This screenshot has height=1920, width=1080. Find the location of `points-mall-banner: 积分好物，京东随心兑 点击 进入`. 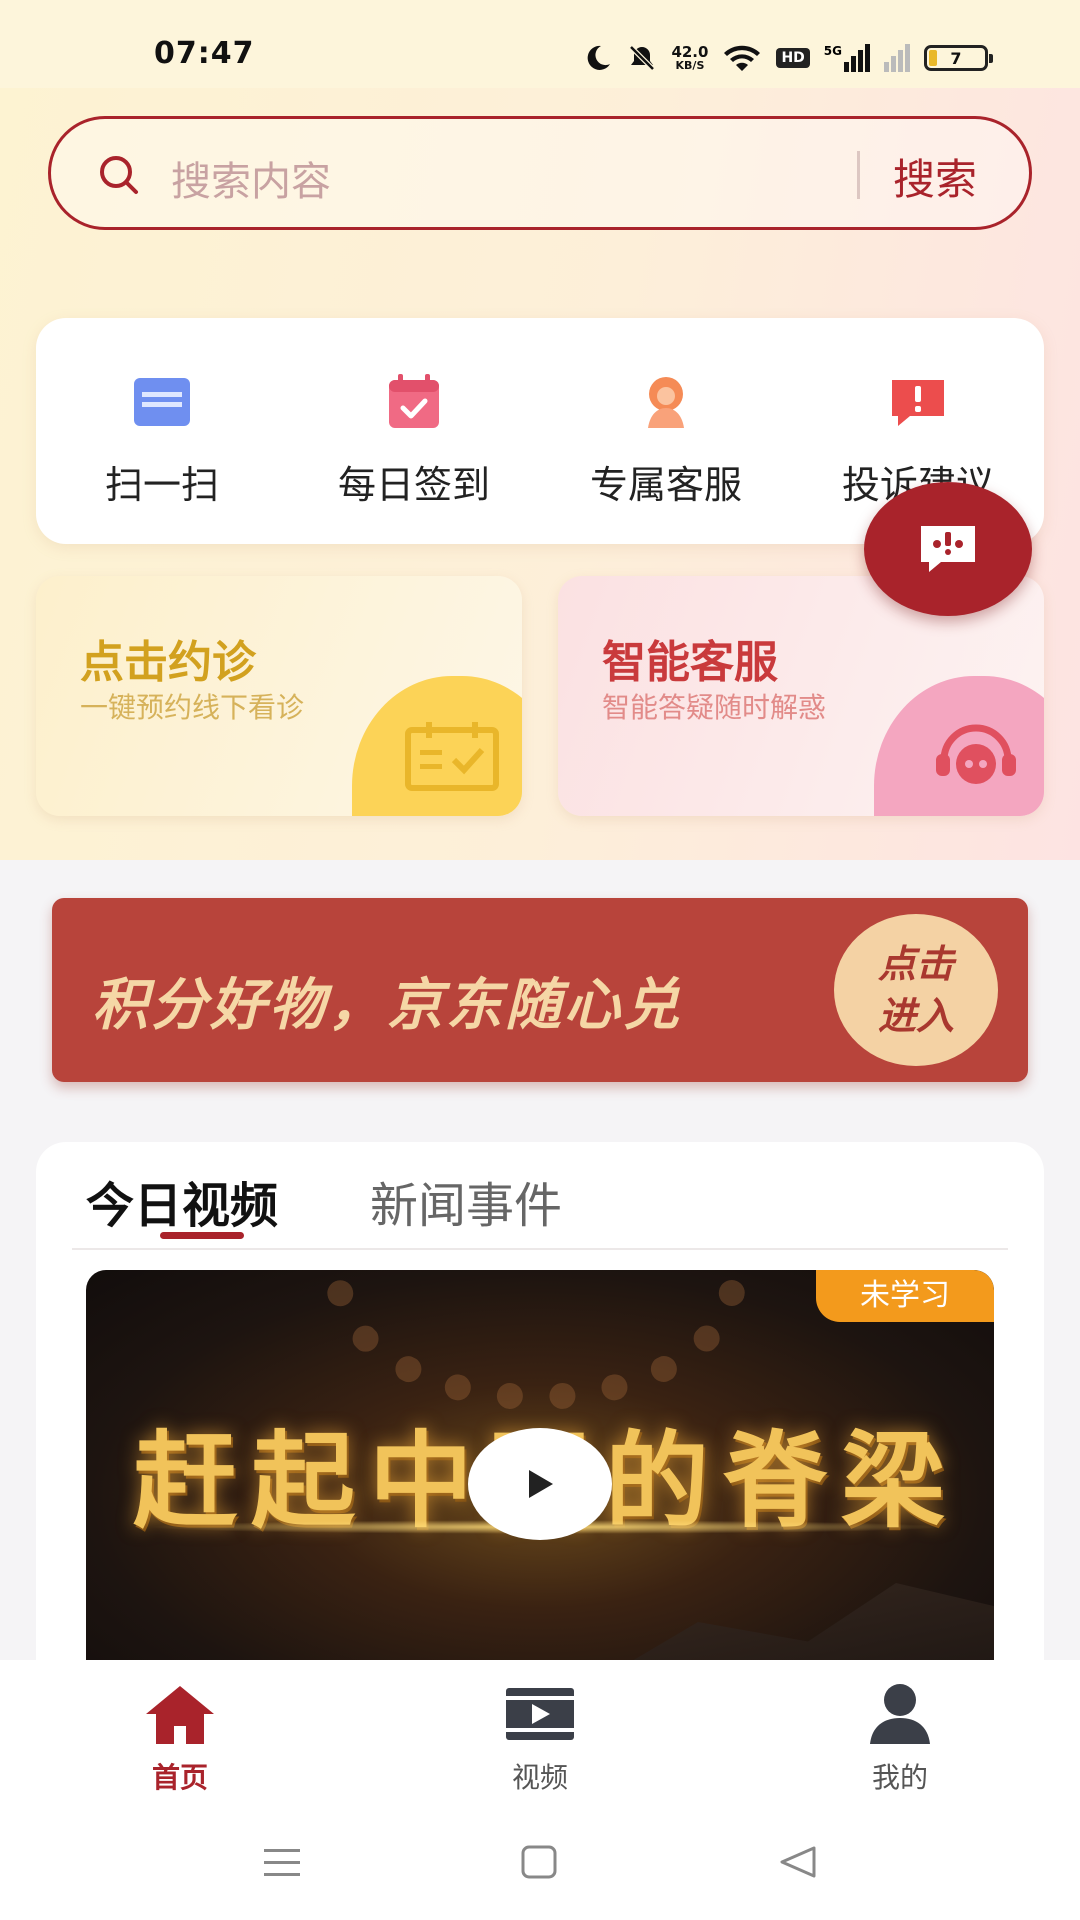

points-mall-banner: 积分好物，京东随心兑 点击 进入 is located at coordinates (540, 990).